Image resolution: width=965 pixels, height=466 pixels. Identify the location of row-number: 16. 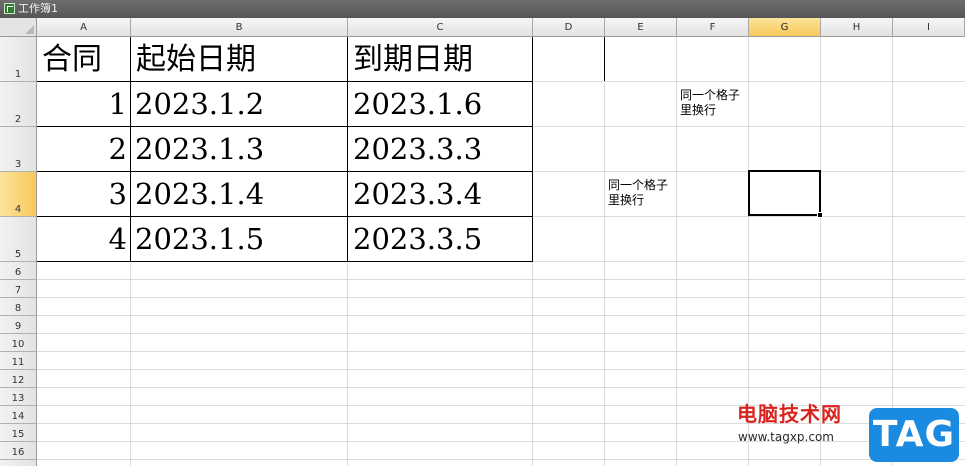
(18, 452).